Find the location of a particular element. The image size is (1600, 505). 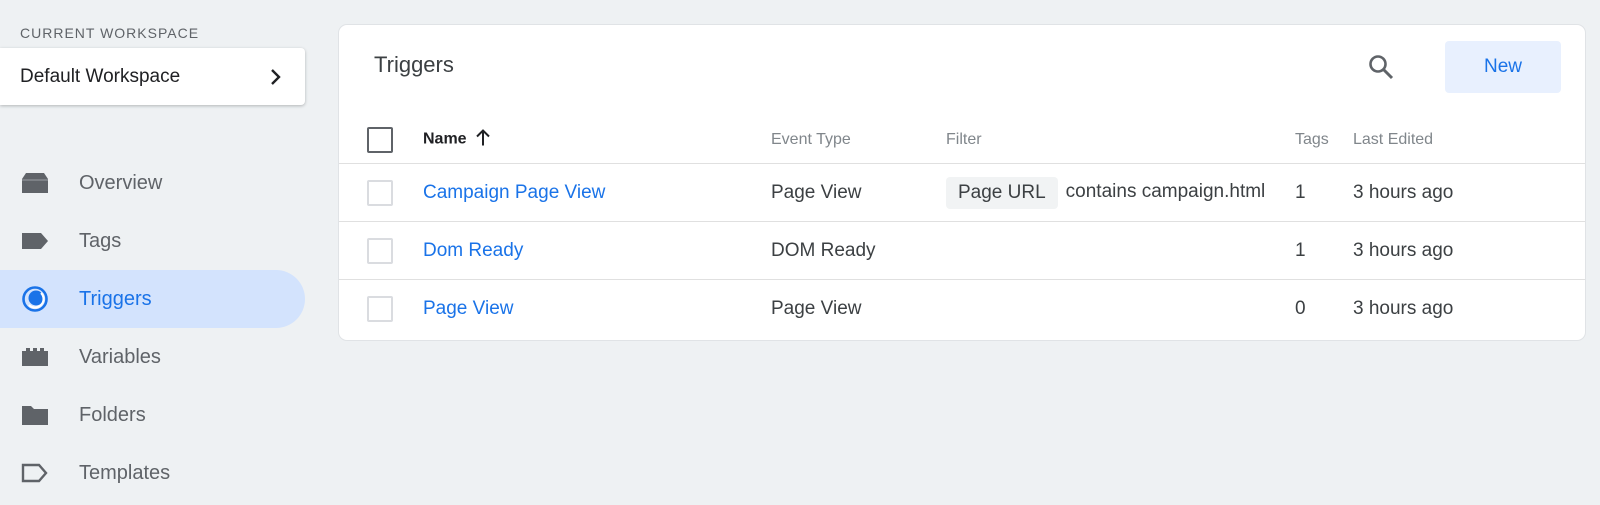

filter-condition: contains campaign.html is located at coordinates (1165, 192).